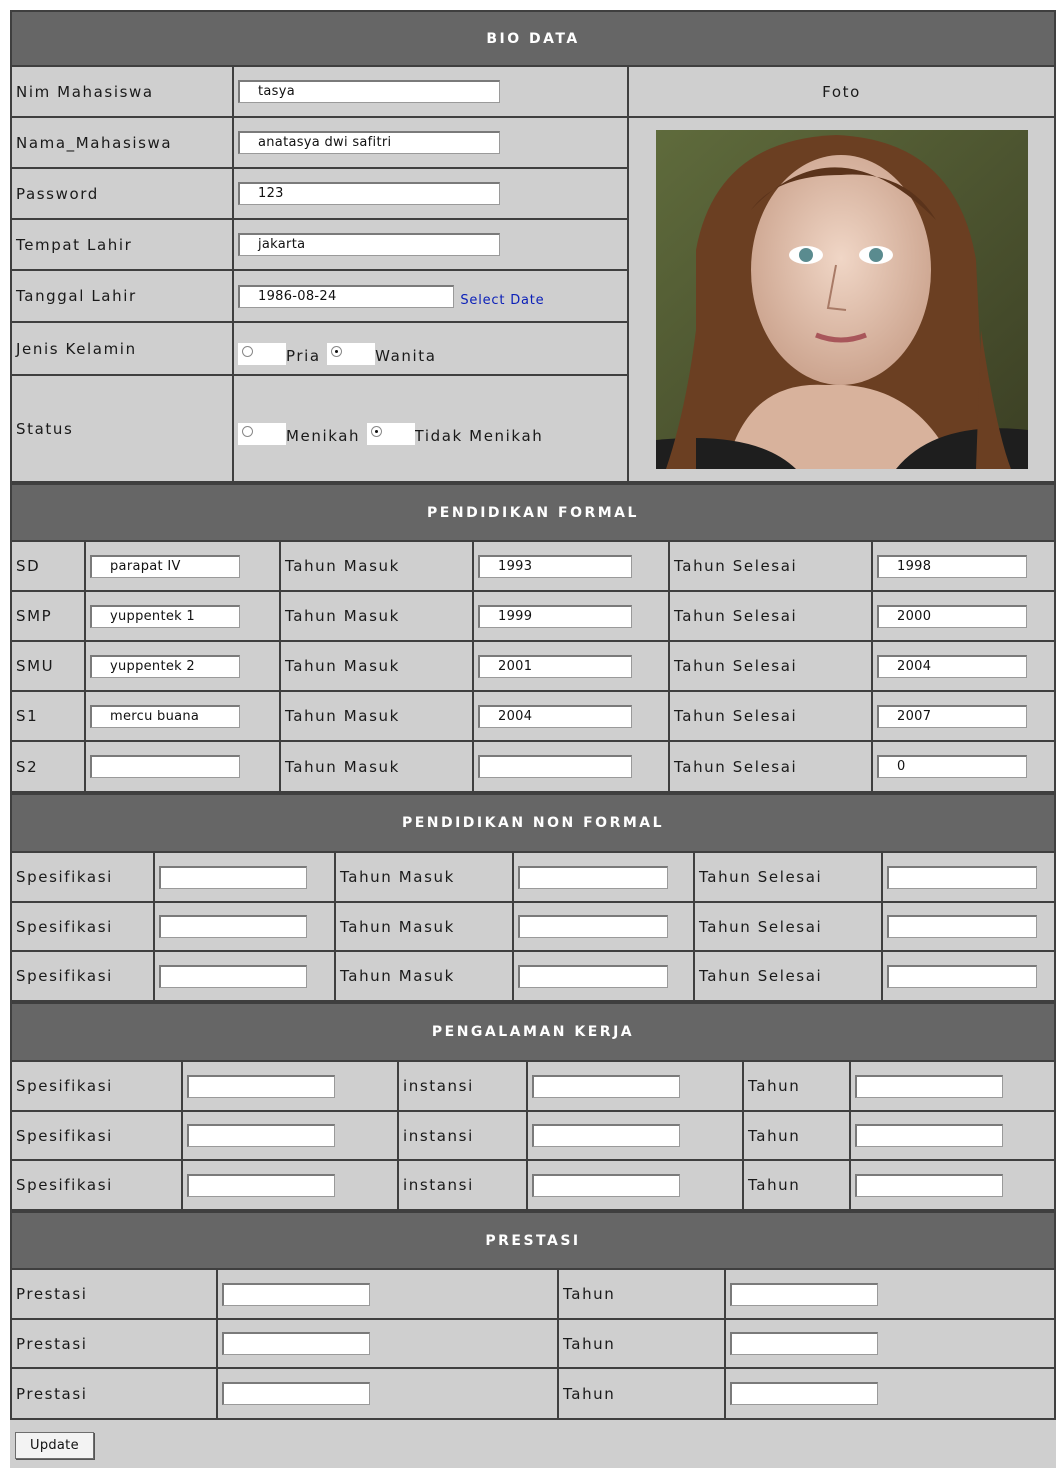 The width and height of the screenshot is (1056, 1468). What do you see at coordinates (952, 566) in the screenshot?
I see `tahun-selesai-input: 1998` at bounding box center [952, 566].